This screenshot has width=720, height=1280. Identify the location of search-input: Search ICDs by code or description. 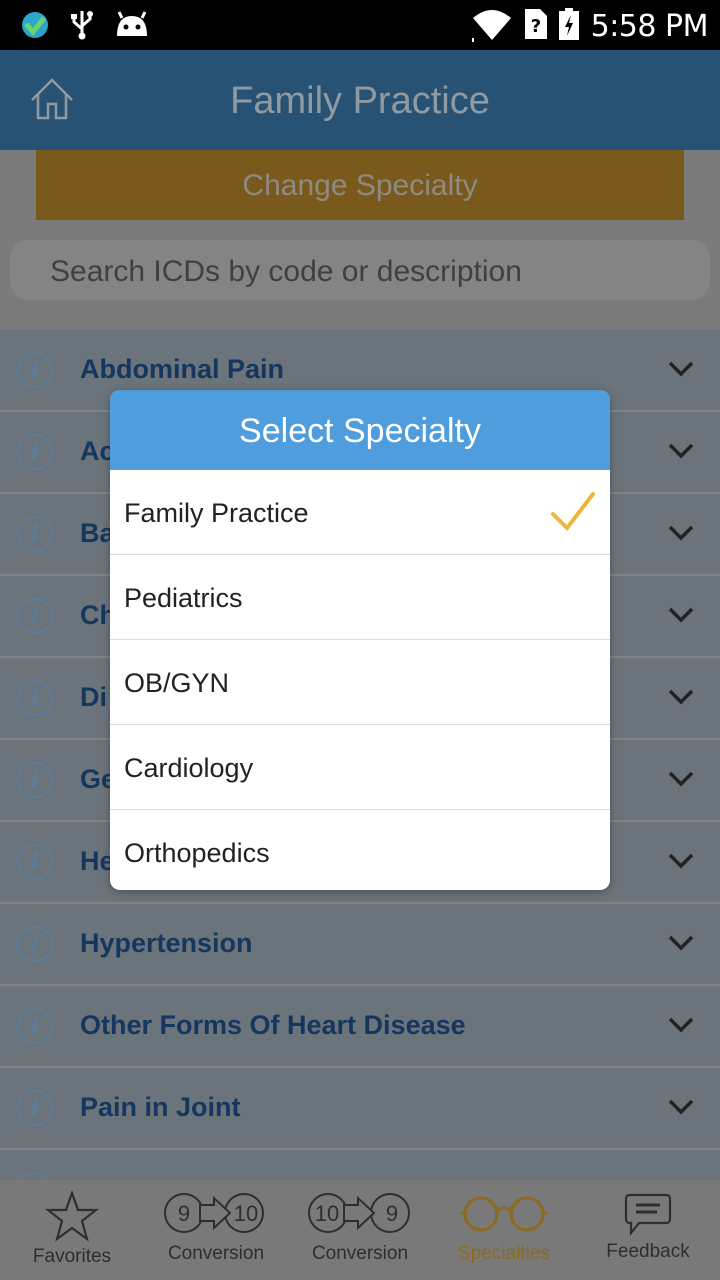
(360, 270).